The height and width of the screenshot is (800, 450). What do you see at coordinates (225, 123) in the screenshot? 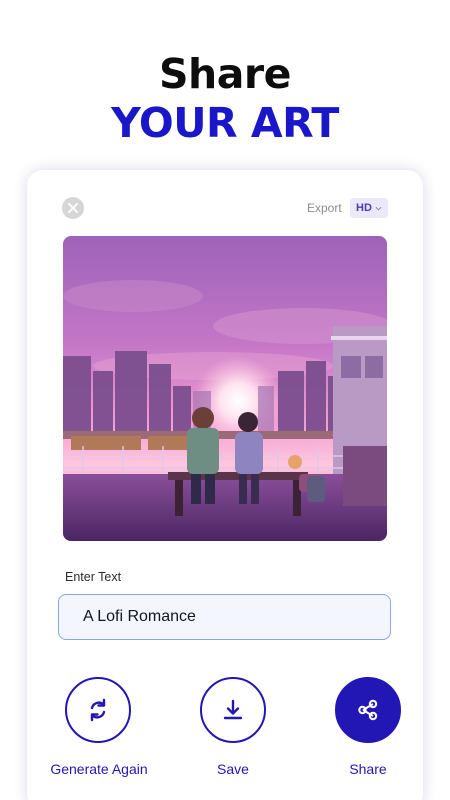
I see `headline-your-art: YOUR ART` at bounding box center [225, 123].